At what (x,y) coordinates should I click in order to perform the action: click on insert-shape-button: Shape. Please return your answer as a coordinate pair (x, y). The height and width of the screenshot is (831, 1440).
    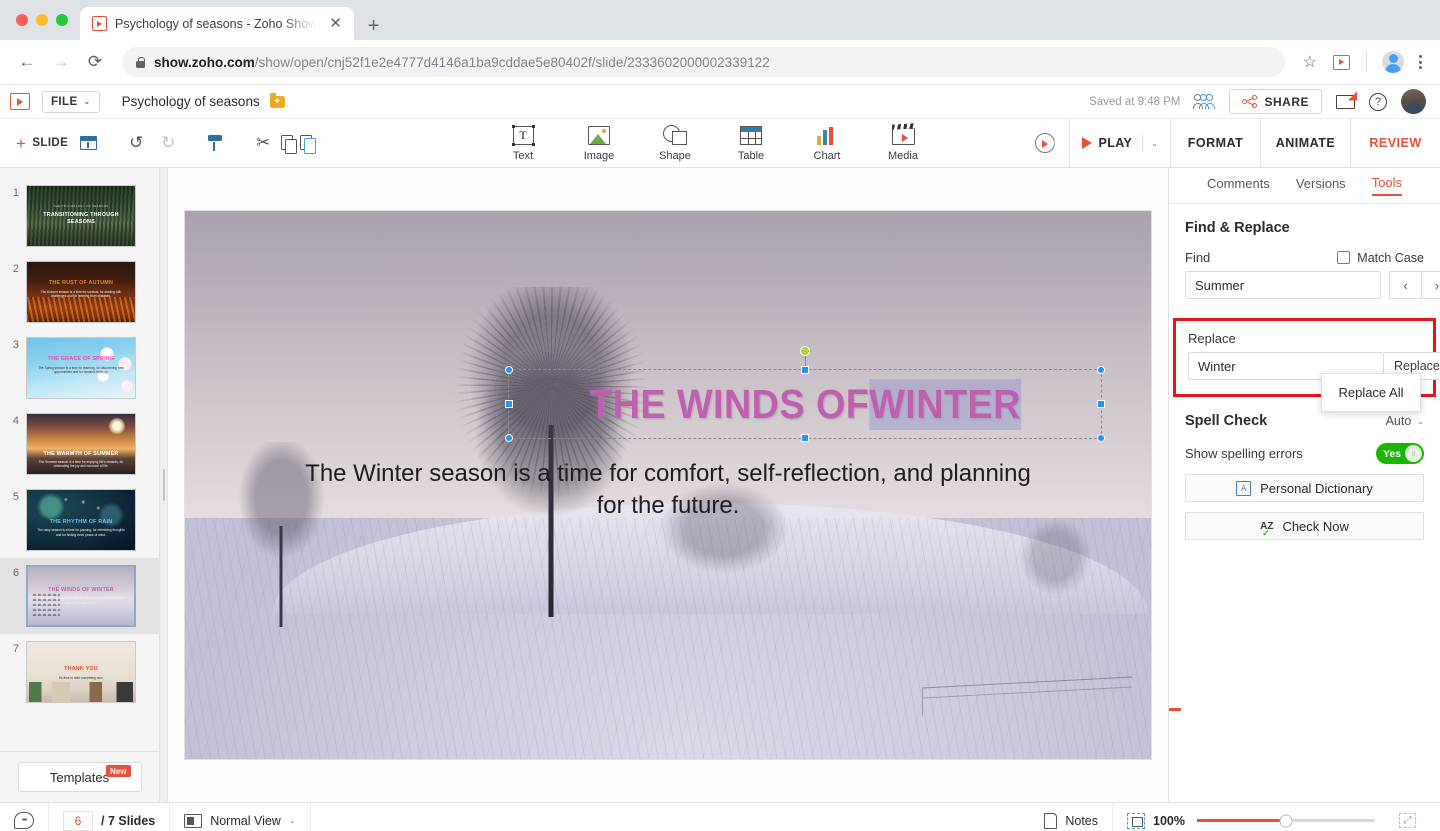
    Looking at the image, I should click on (675, 142).